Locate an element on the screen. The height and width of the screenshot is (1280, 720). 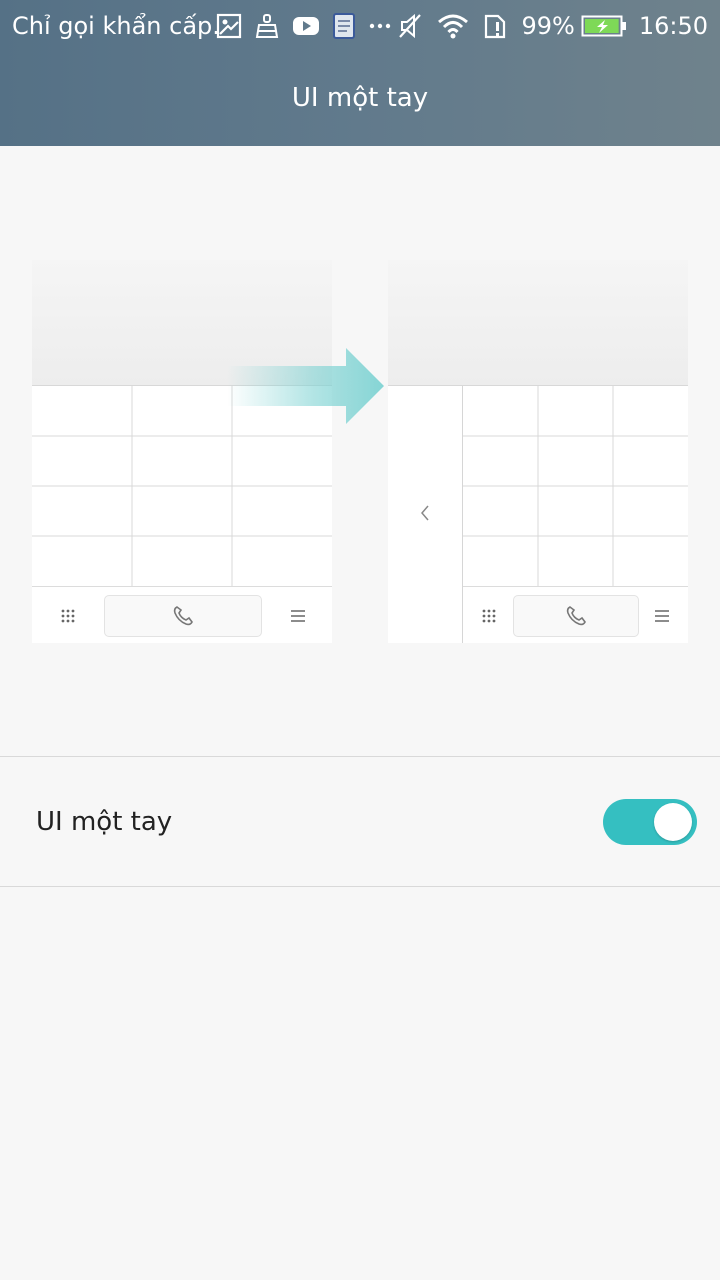
collapse-side-strip is located at coordinates (425, 514).